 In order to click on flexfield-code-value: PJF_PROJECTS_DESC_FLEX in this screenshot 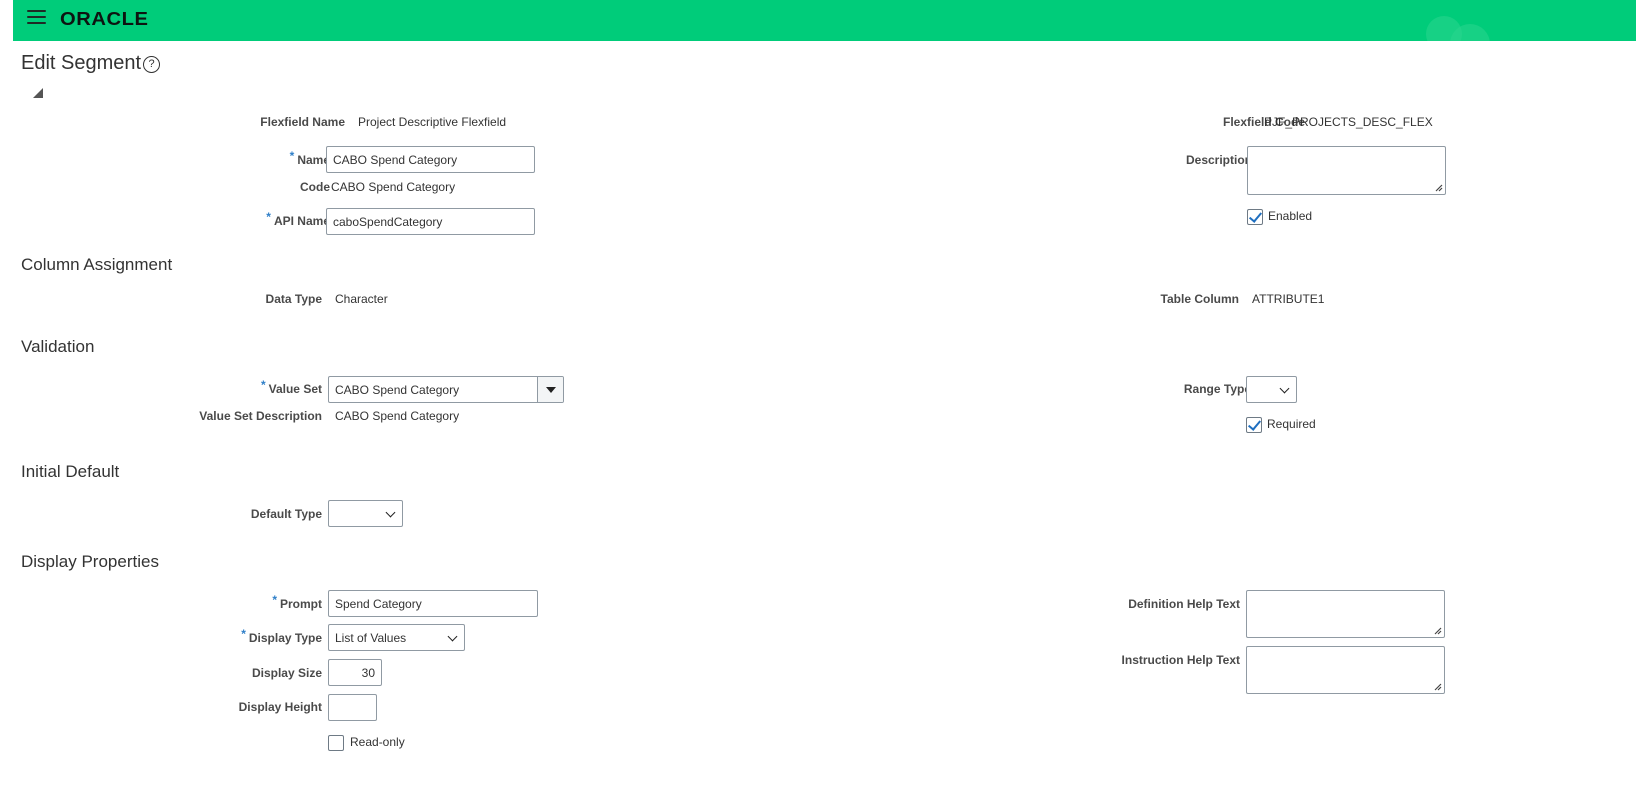, I will do `click(1348, 122)`.